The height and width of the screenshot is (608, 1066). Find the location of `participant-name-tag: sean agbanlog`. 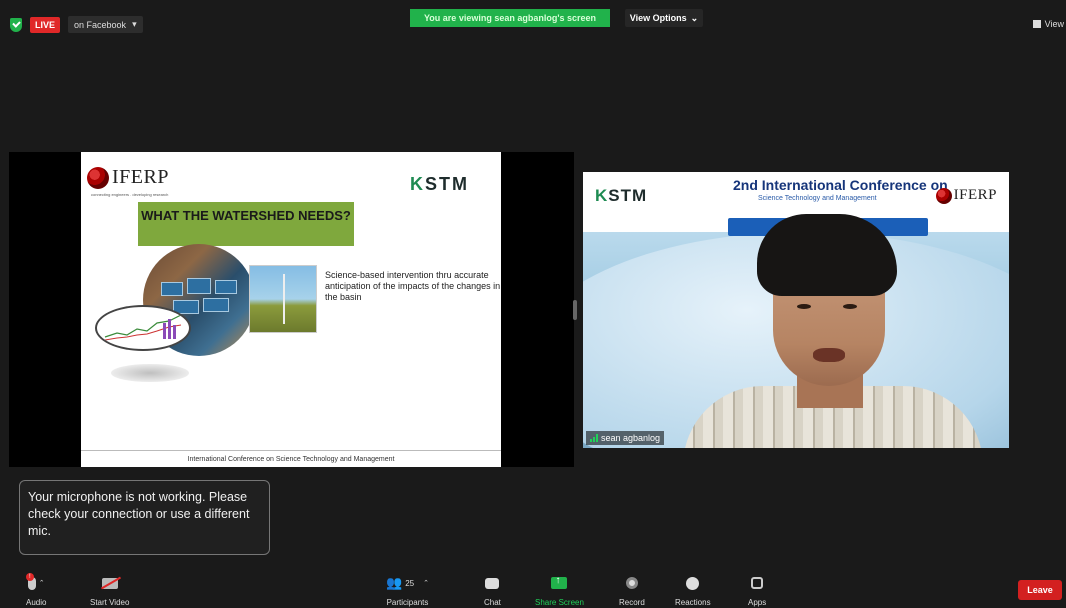

participant-name-tag: sean agbanlog is located at coordinates (625, 438).